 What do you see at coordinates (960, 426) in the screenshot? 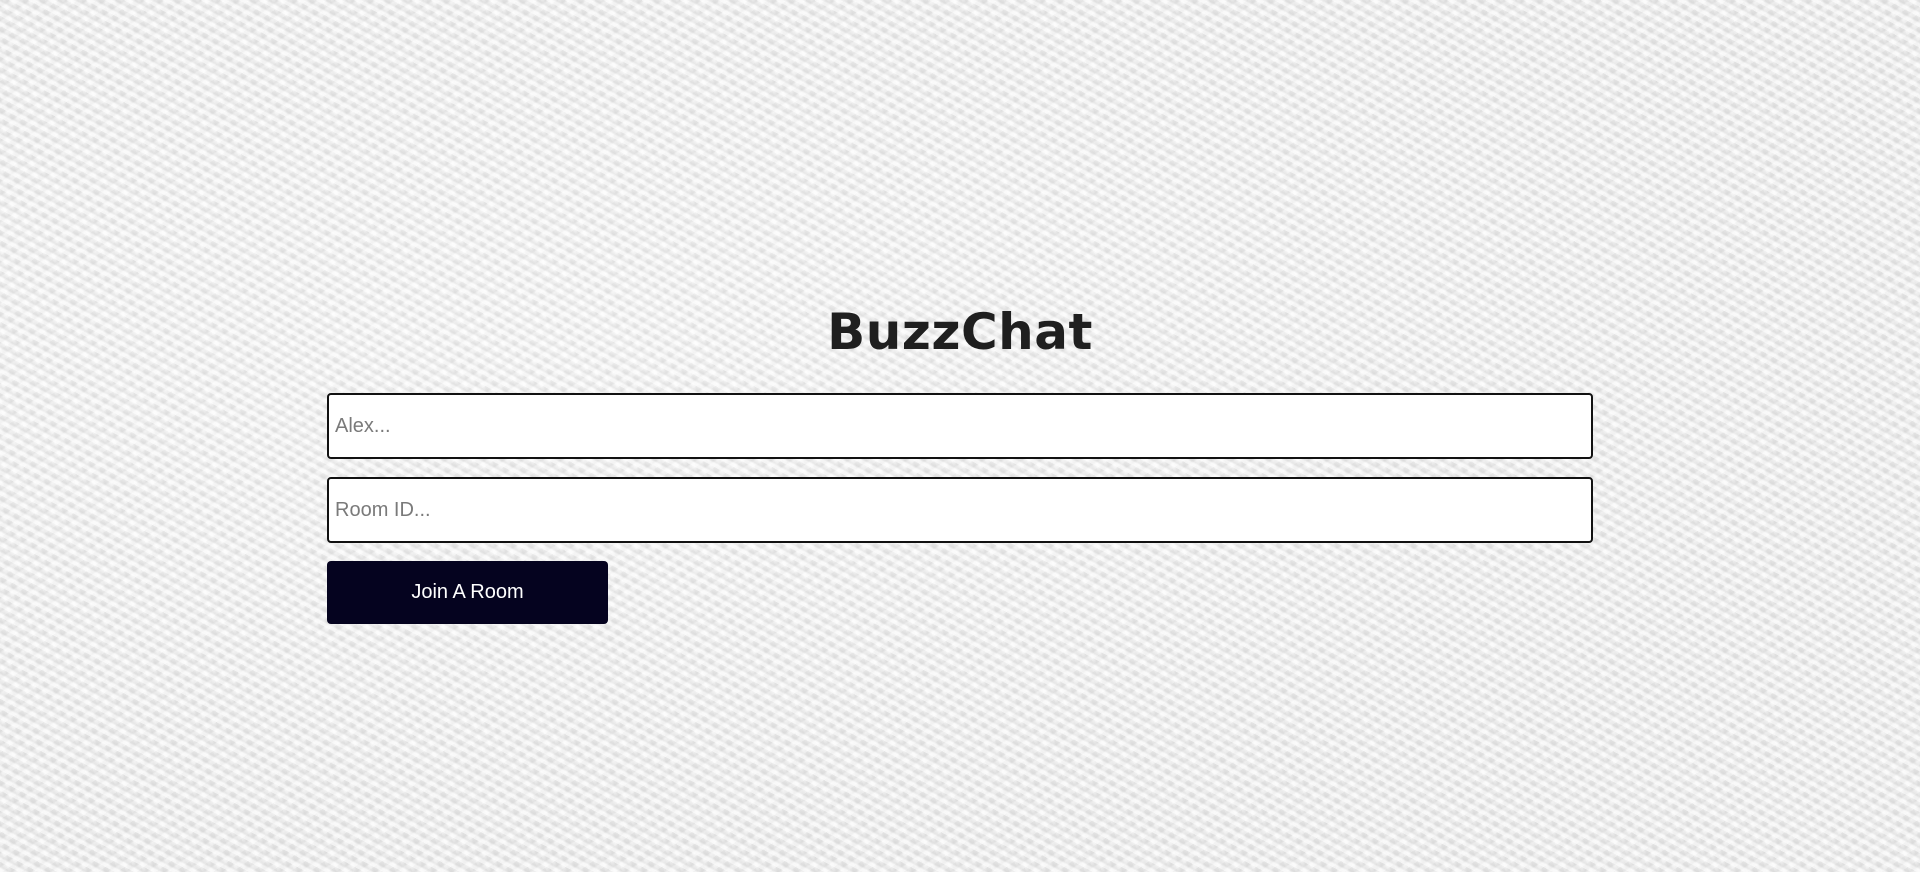
I see `username-input` at bounding box center [960, 426].